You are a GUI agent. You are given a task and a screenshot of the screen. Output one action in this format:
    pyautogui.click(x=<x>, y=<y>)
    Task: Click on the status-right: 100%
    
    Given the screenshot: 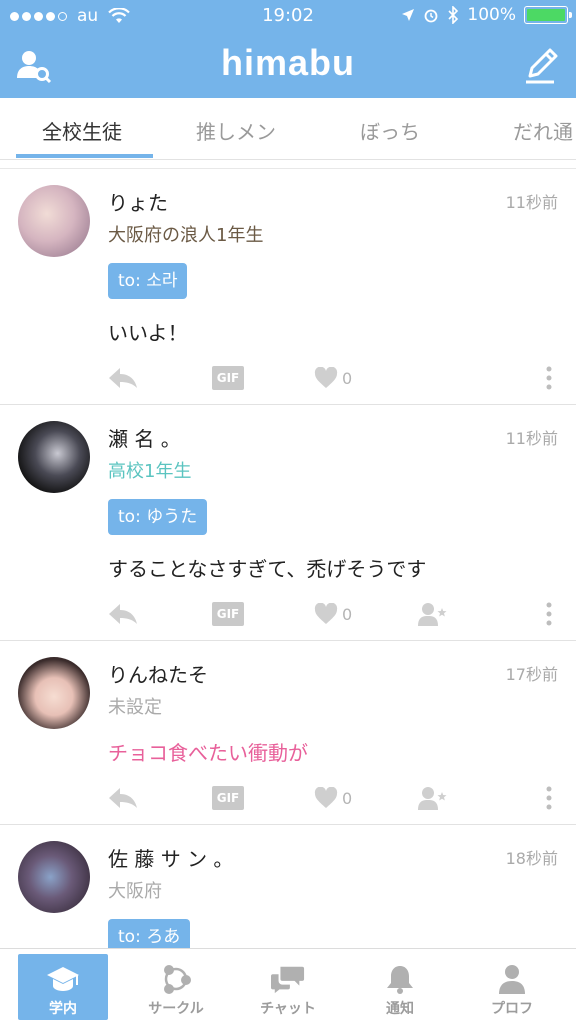 What is the action you would take?
    pyautogui.click(x=486, y=15)
    